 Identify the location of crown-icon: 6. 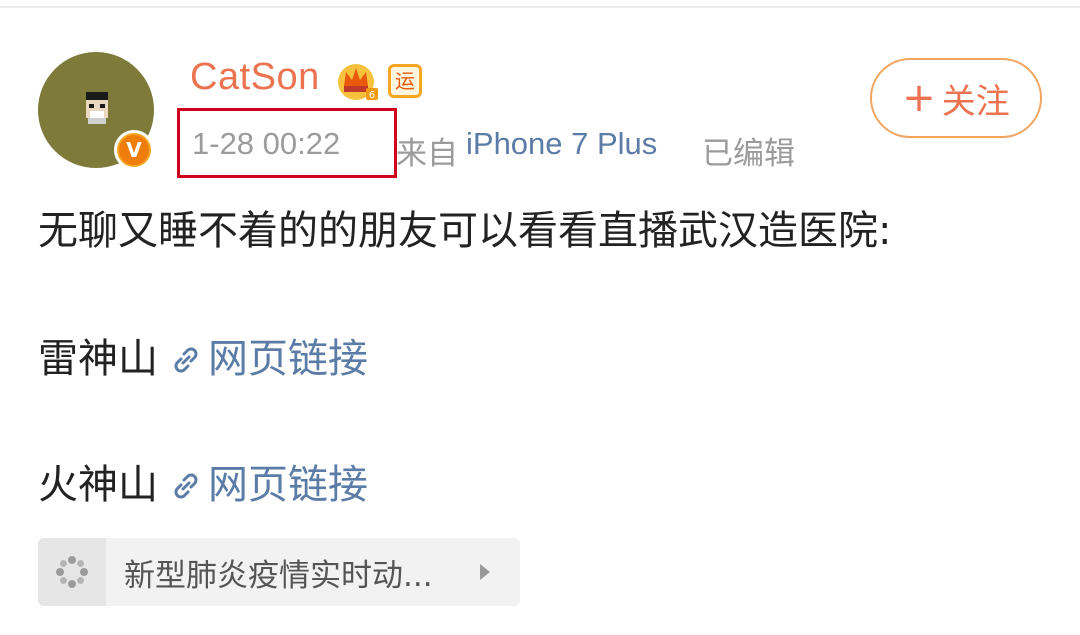
(358, 82).